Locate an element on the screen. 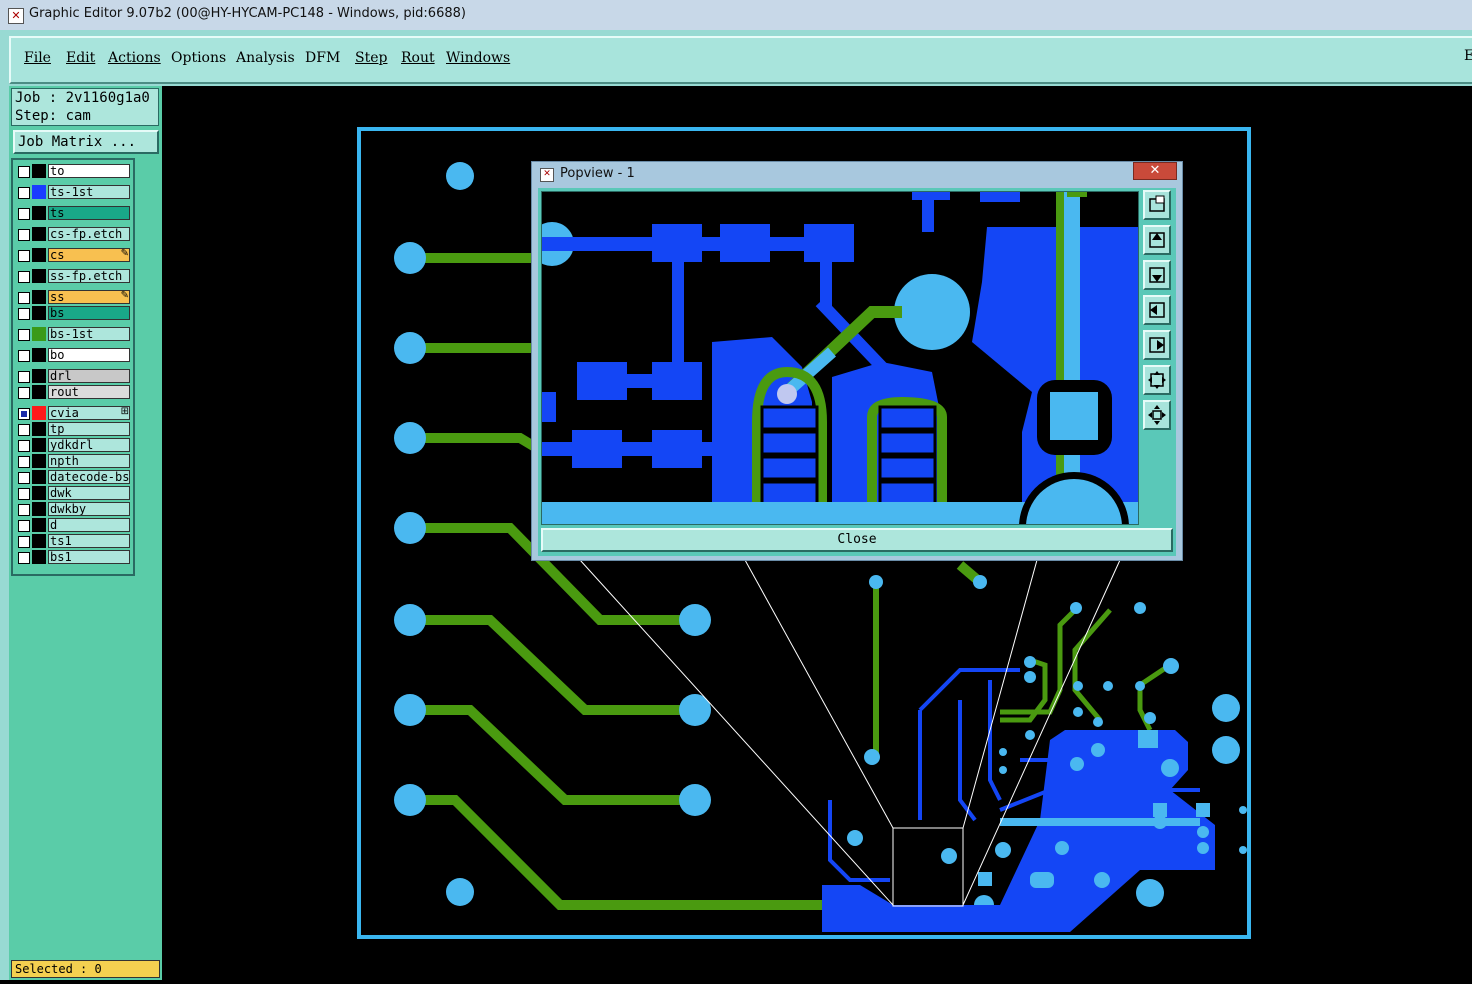  layer-row-drl: drl is located at coordinates (73, 377).